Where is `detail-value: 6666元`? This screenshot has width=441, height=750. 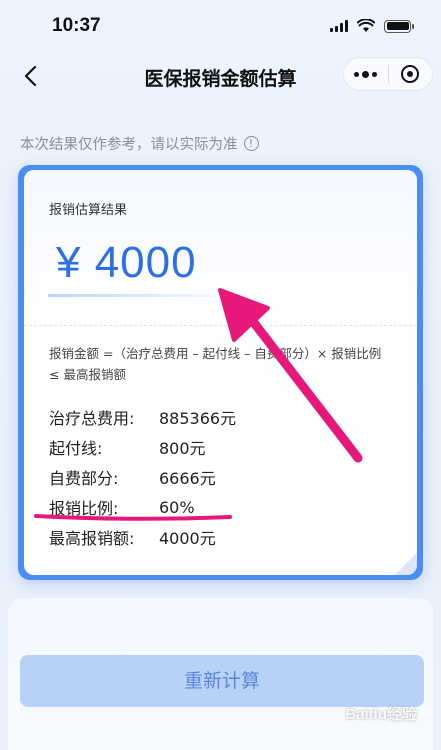 detail-value: 6666元 is located at coordinates (187, 478).